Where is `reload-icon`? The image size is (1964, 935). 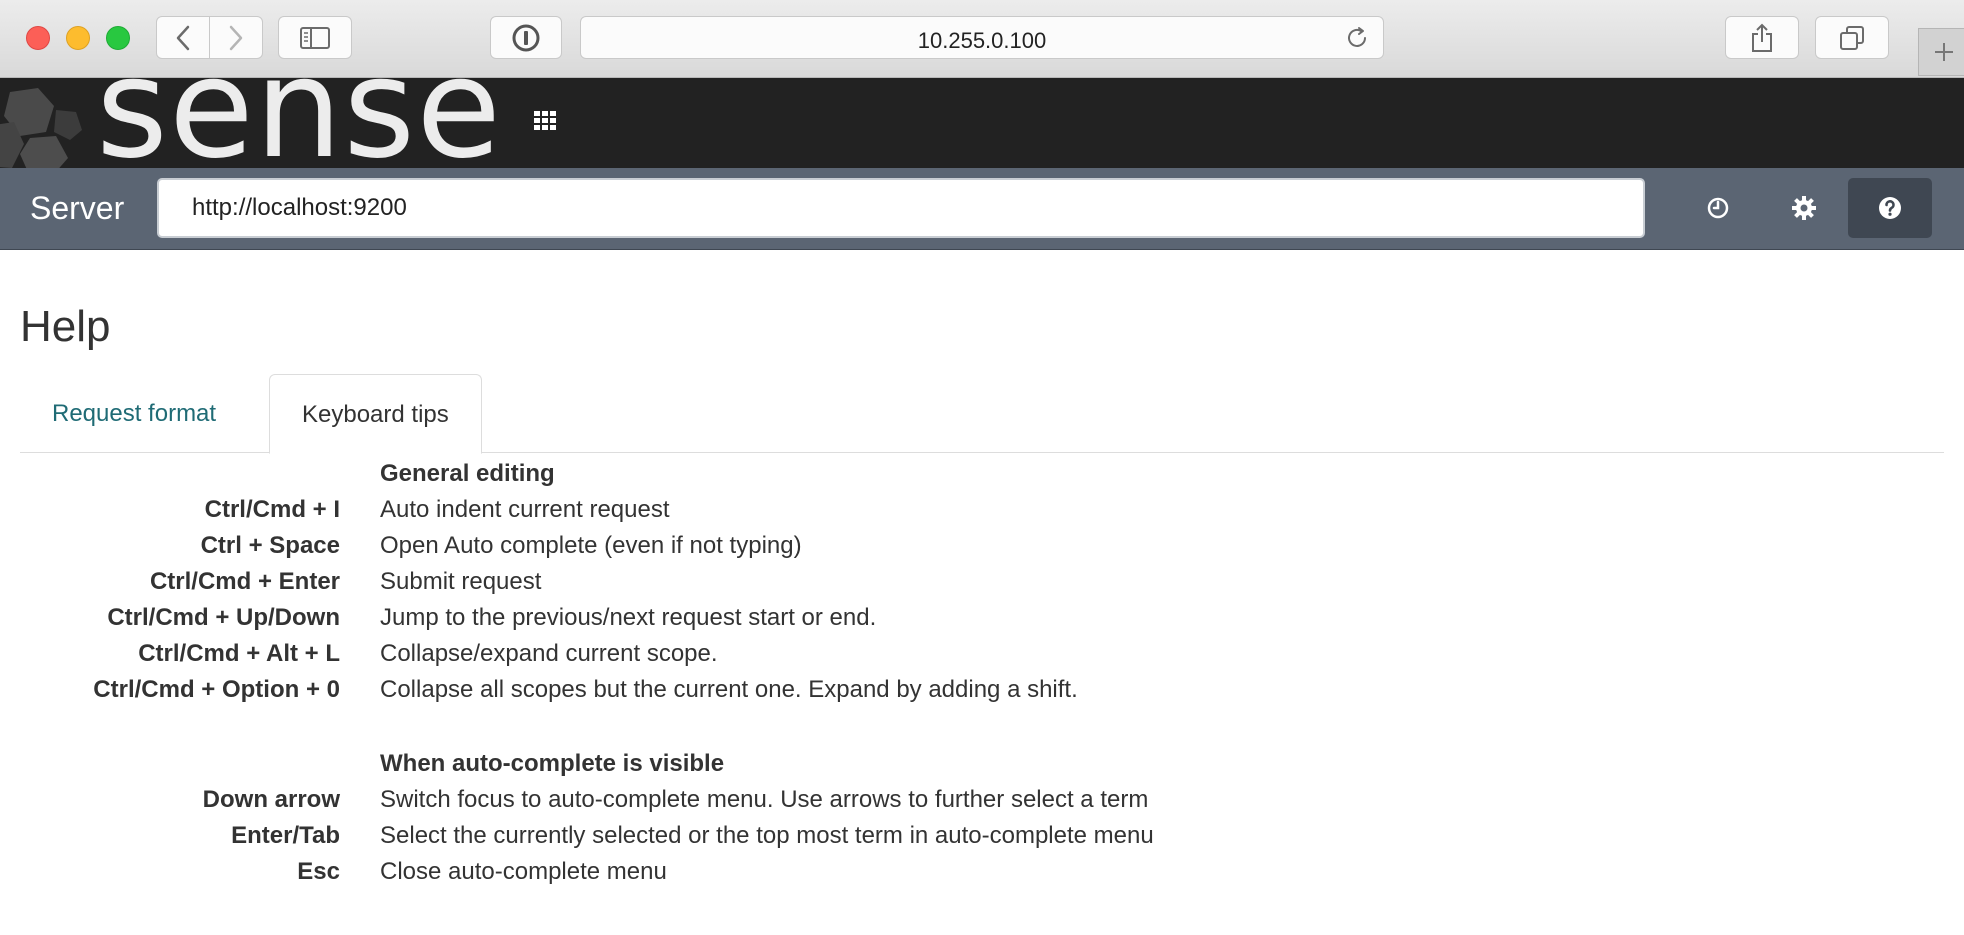 reload-icon is located at coordinates (1357, 37).